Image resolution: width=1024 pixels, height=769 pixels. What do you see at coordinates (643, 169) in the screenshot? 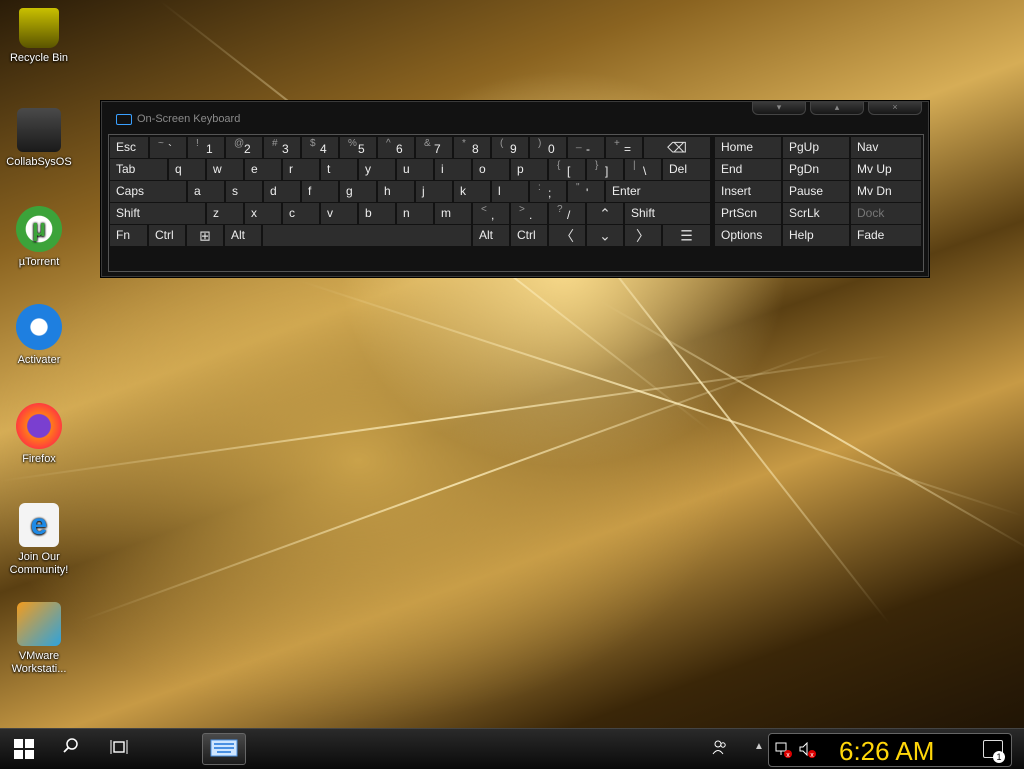
I see `key-row2-13: | \` at bounding box center [643, 169].